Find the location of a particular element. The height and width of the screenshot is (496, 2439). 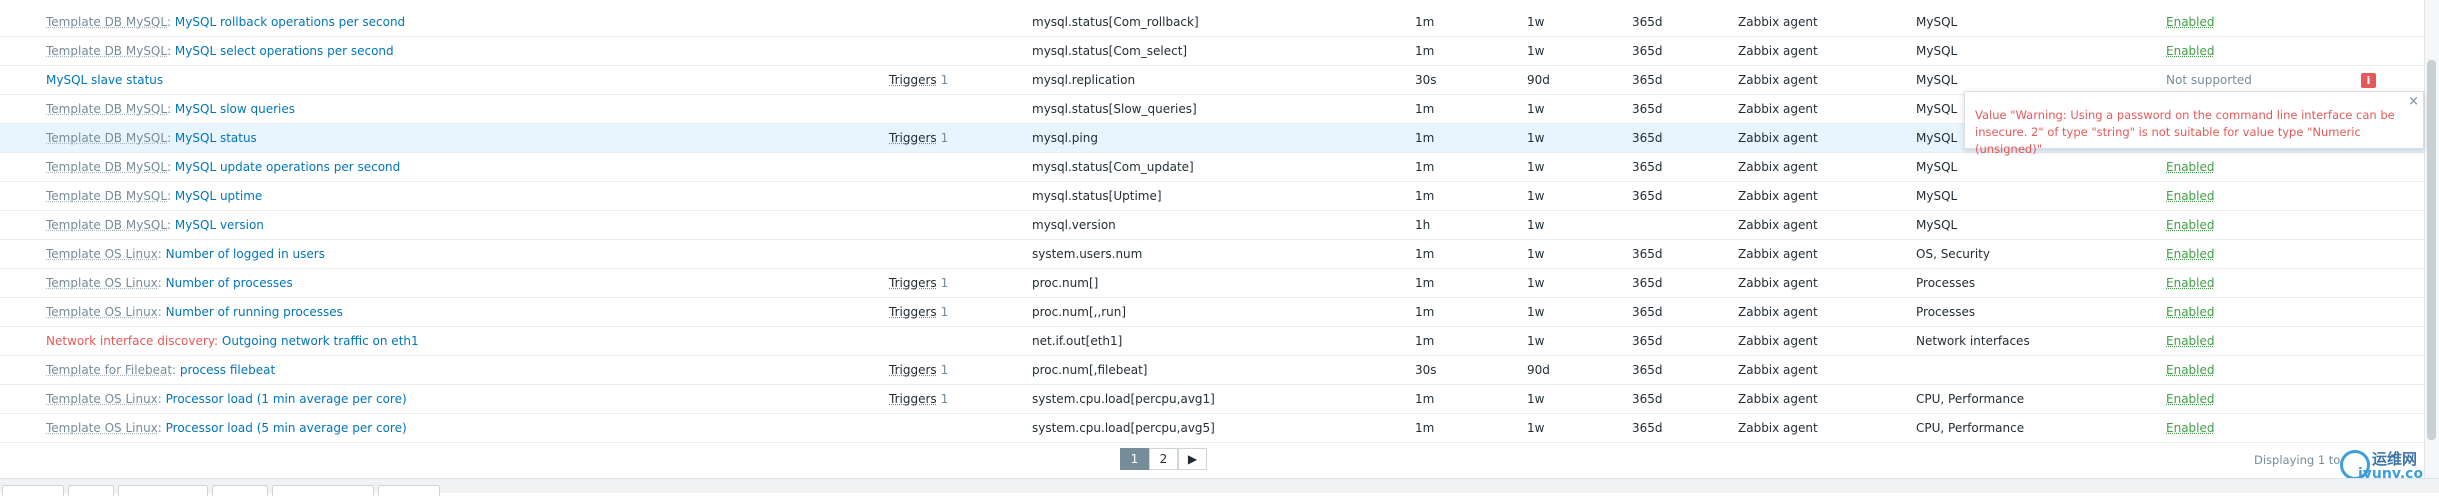

item-key: mysql.version is located at coordinates (1074, 225).